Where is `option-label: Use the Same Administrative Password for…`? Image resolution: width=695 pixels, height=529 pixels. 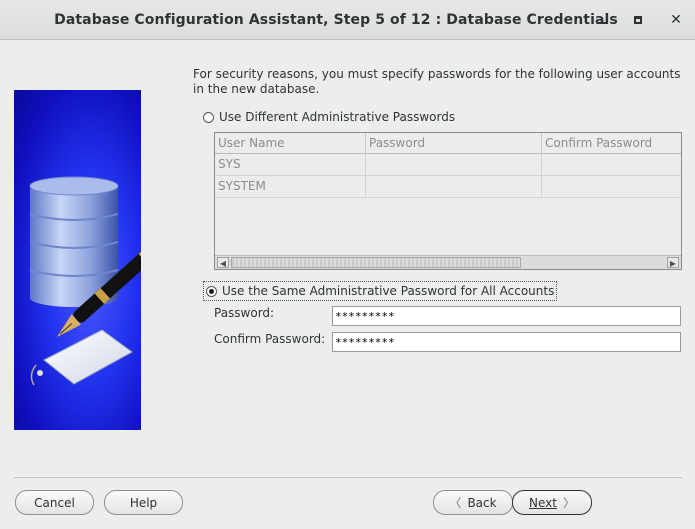
option-label: Use the Same Administrative Password for… is located at coordinates (388, 291).